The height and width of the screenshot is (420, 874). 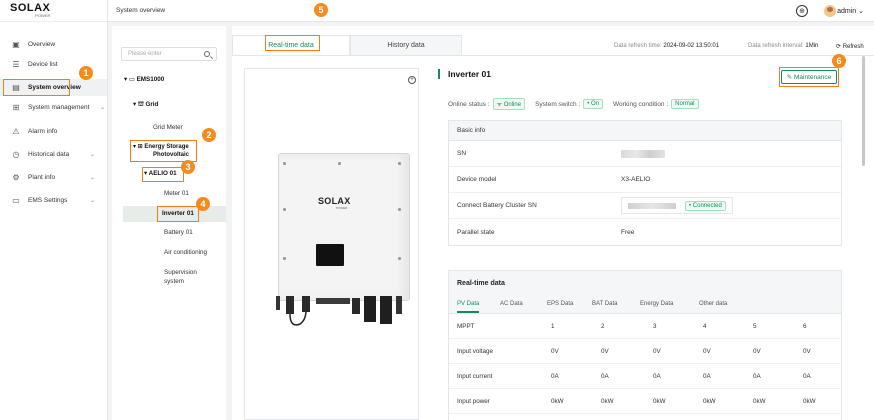 I want to click on basic-info-header: Basic info, so click(x=645, y=131).